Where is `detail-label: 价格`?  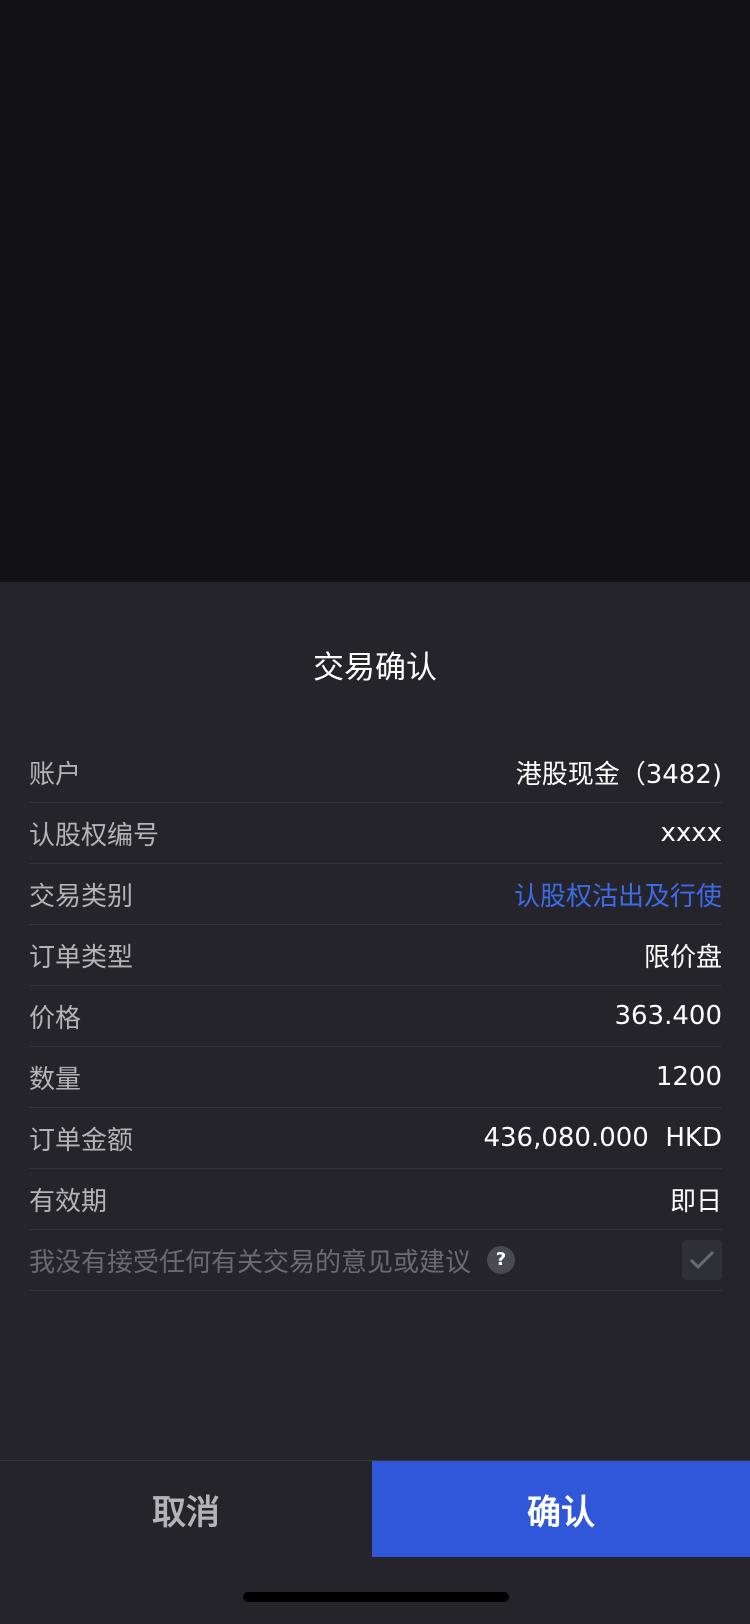 detail-label: 价格 is located at coordinates (55, 1018).